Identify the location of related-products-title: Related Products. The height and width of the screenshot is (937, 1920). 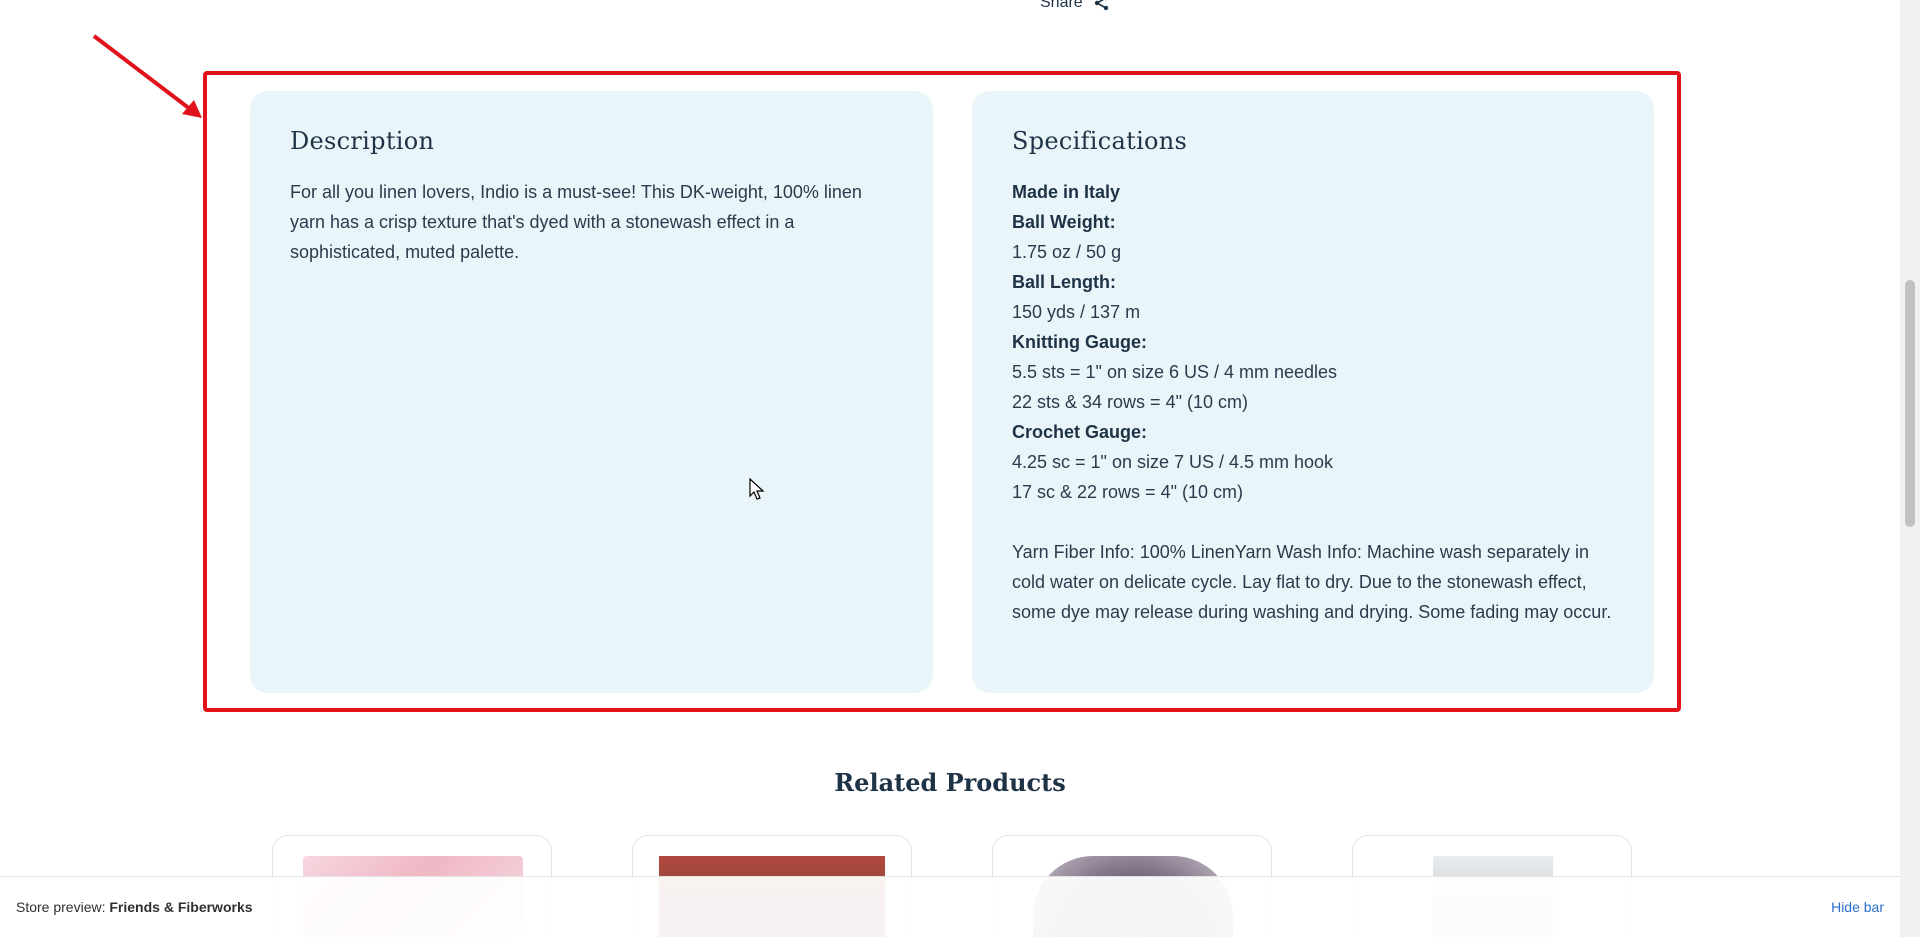
(950, 782).